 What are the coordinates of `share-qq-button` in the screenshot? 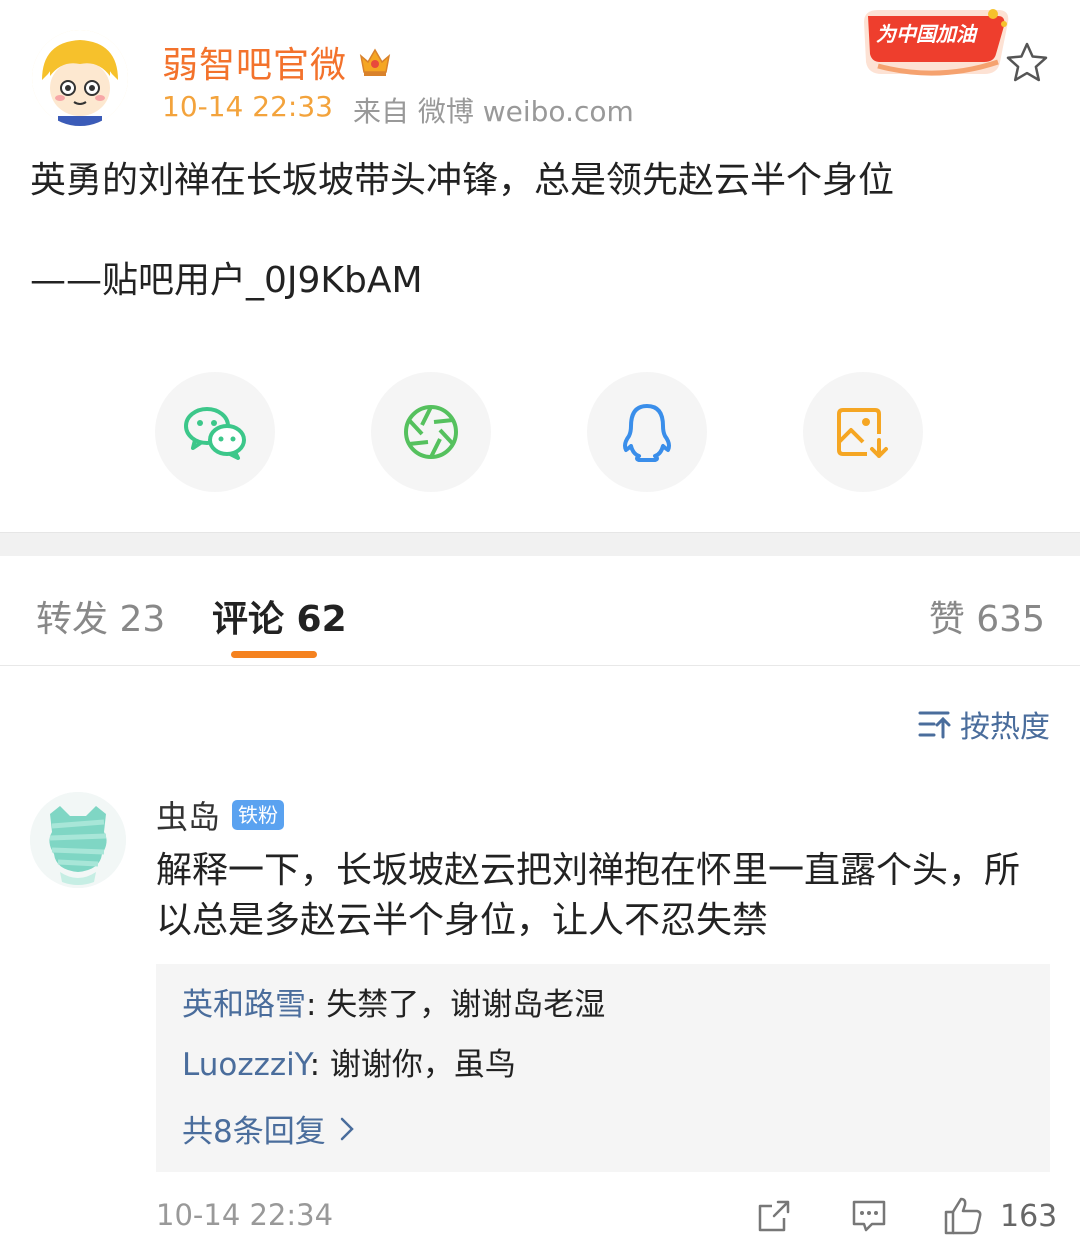 It's located at (647, 432).